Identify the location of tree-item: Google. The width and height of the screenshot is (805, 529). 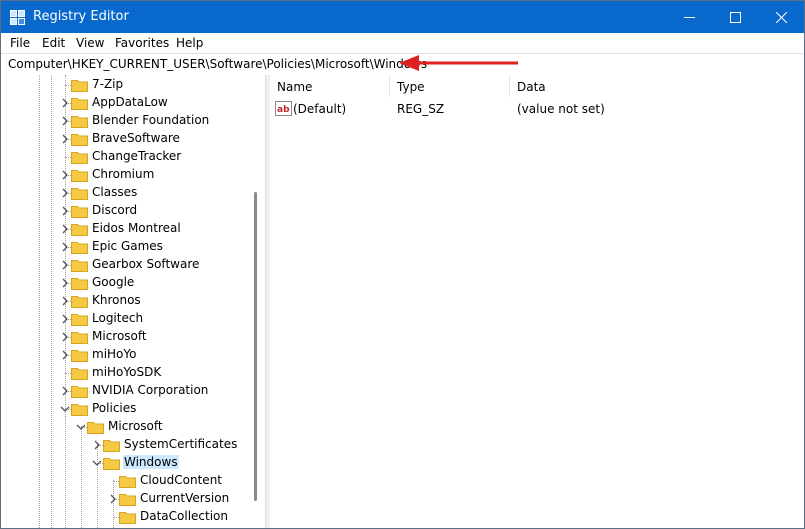
(126, 283).